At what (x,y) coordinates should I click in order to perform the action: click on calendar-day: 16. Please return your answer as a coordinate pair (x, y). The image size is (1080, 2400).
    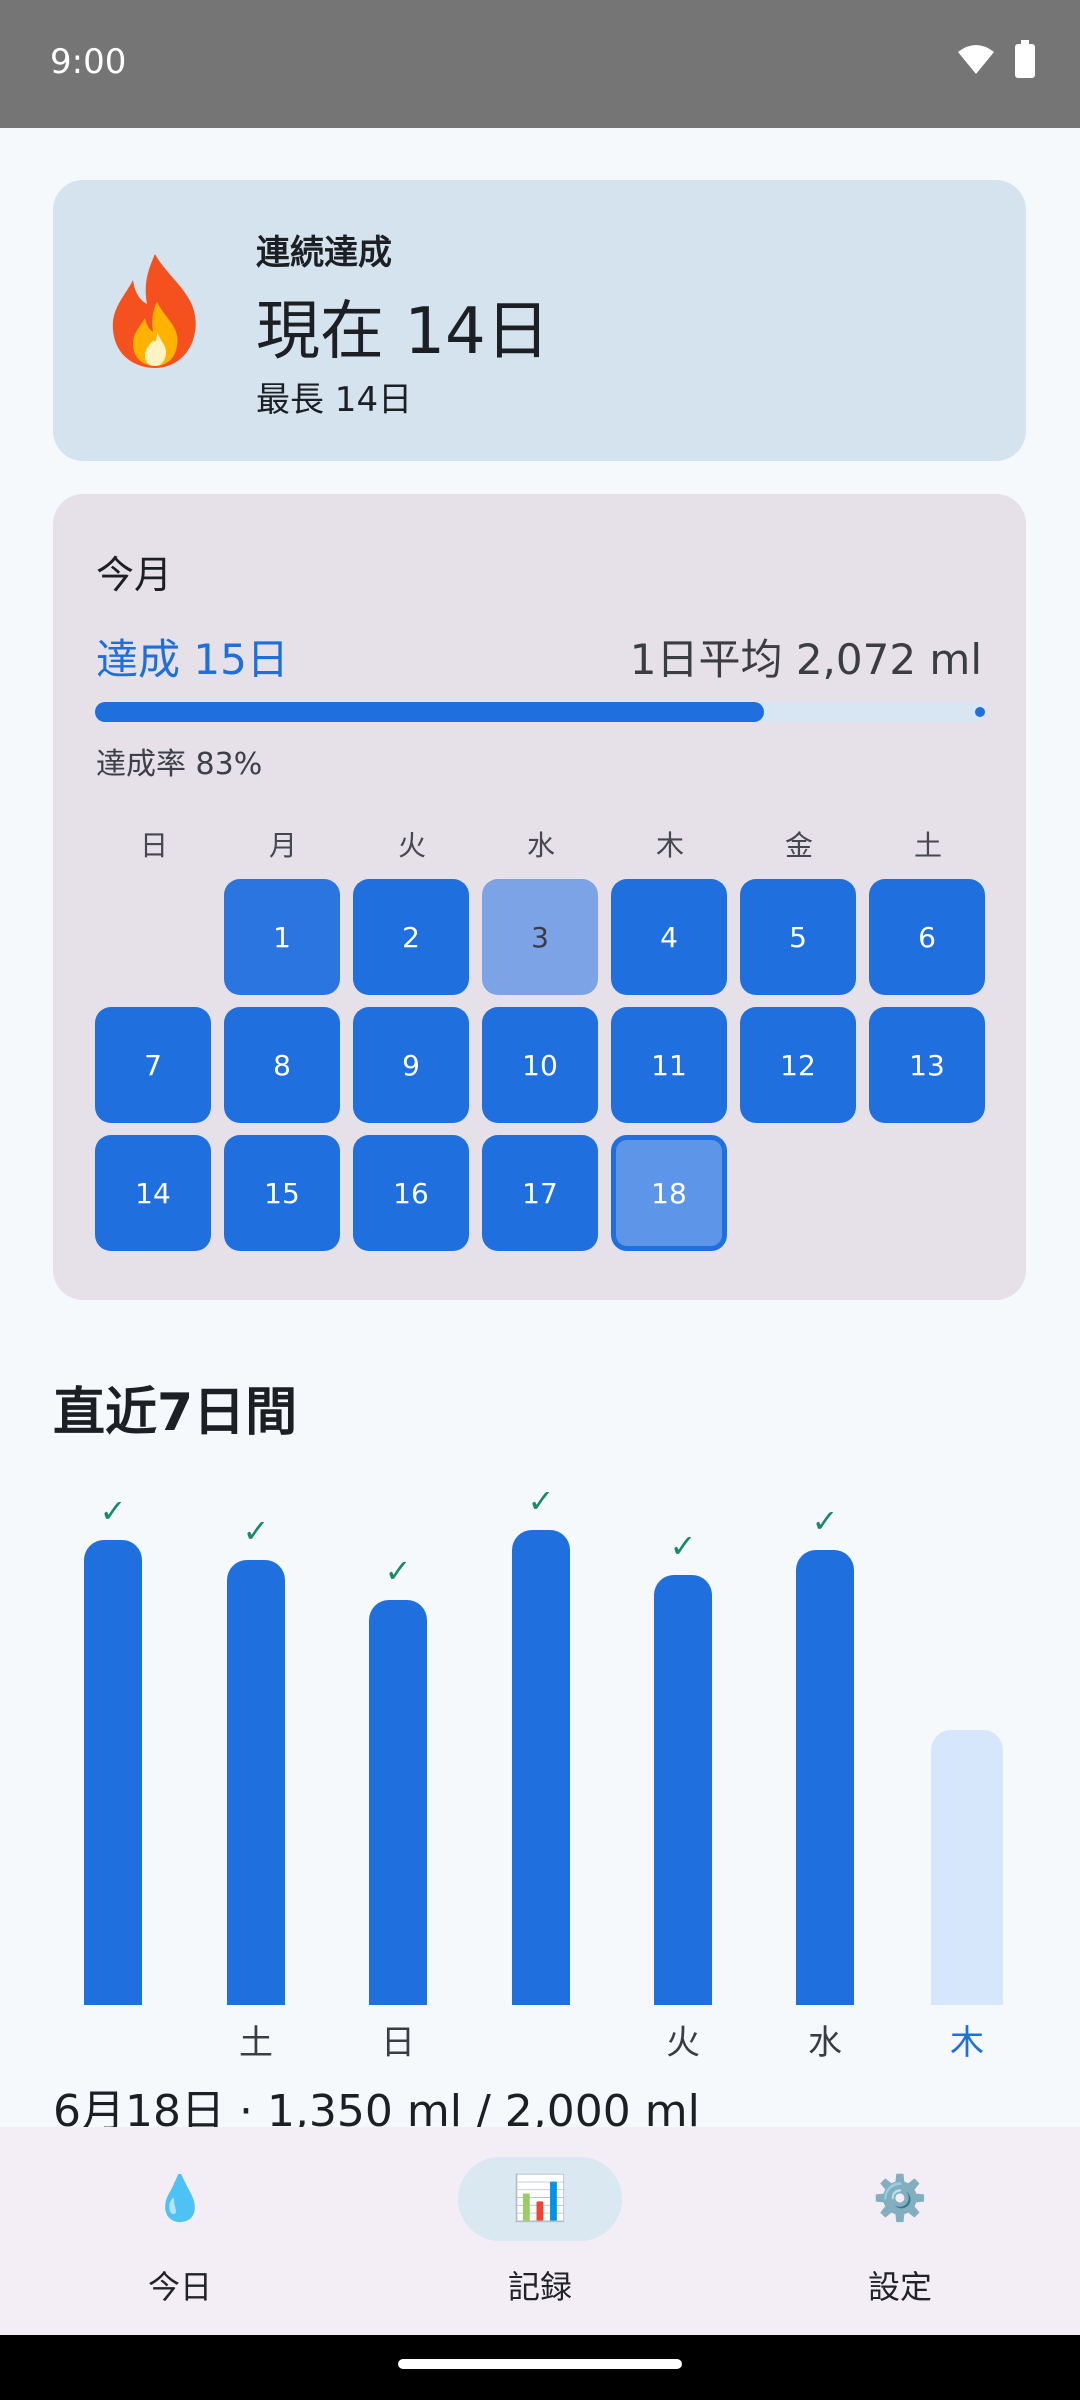
    Looking at the image, I should click on (411, 1193).